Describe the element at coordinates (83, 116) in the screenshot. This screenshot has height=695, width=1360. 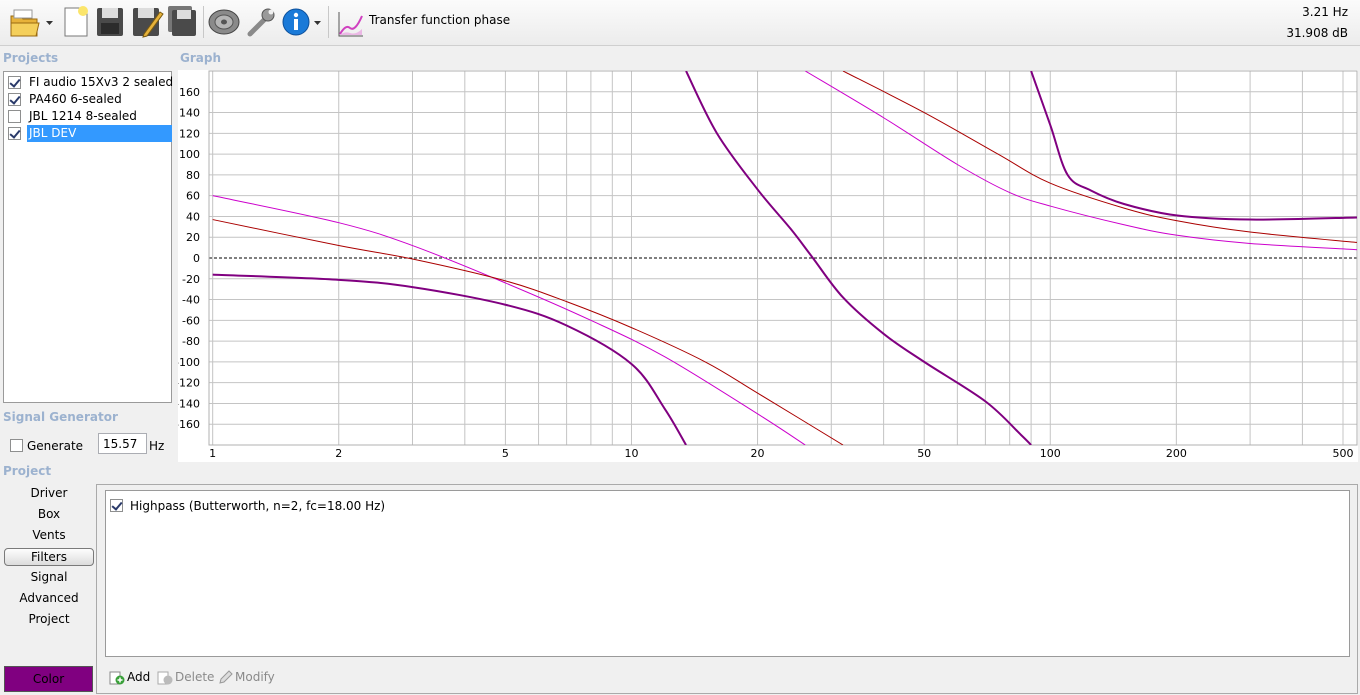
I see `project-name: JBL 1214 8-sealed` at that location.